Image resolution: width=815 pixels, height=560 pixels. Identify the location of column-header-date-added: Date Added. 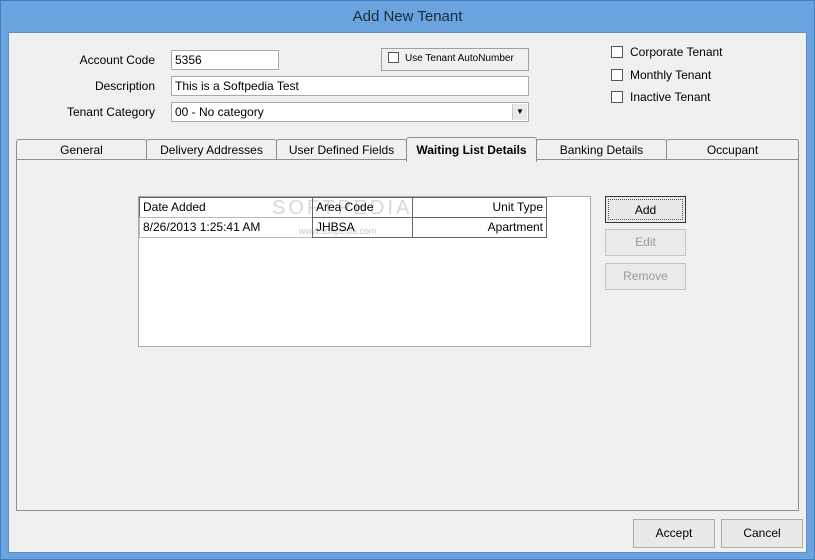
(226, 207).